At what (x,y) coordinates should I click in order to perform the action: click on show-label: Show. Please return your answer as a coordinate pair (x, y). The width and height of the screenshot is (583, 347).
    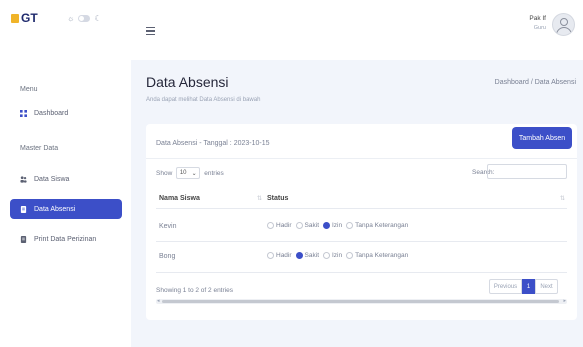
    Looking at the image, I should click on (164, 173).